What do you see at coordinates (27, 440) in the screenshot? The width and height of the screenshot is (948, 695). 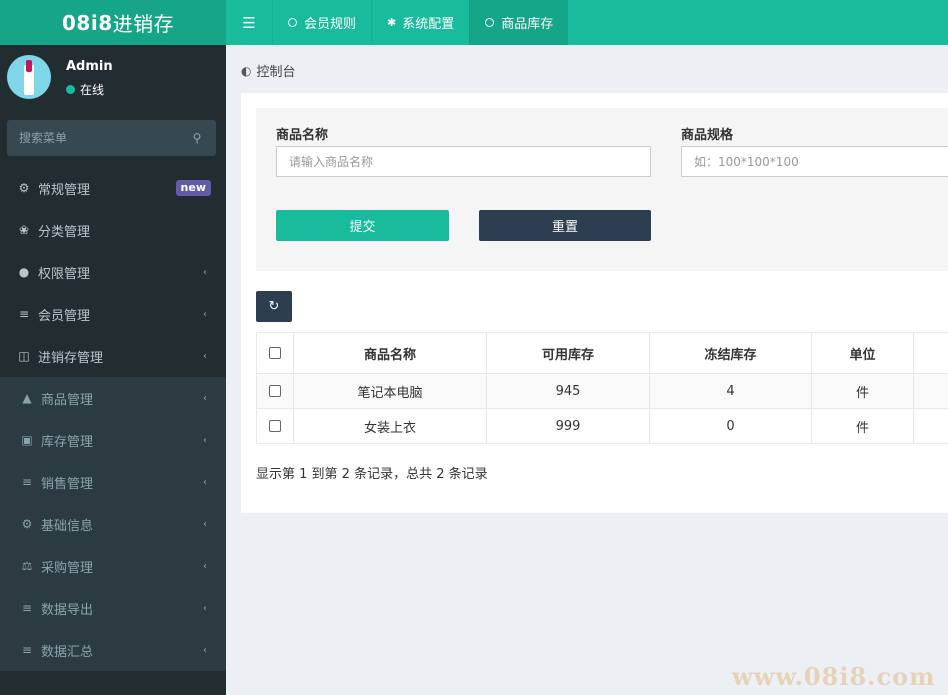 I see `archive-icon: ▣` at bounding box center [27, 440].